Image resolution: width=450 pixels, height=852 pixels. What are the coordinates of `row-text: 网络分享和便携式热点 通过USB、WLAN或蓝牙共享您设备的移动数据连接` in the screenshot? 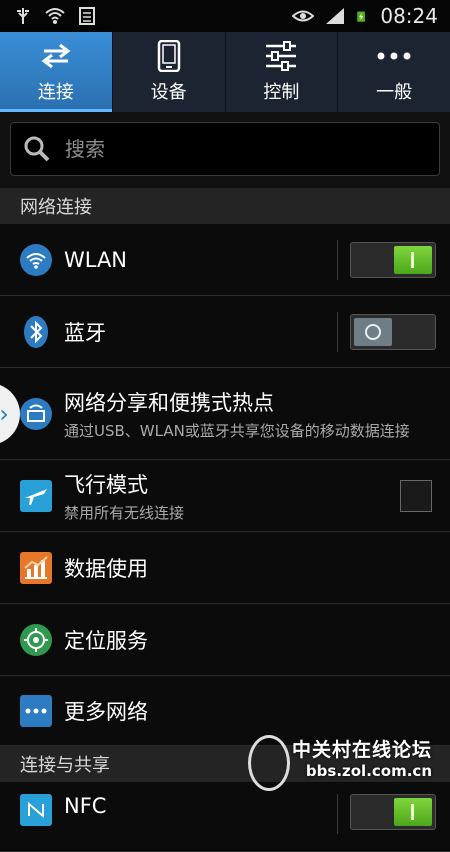 It's located at (257, 414).